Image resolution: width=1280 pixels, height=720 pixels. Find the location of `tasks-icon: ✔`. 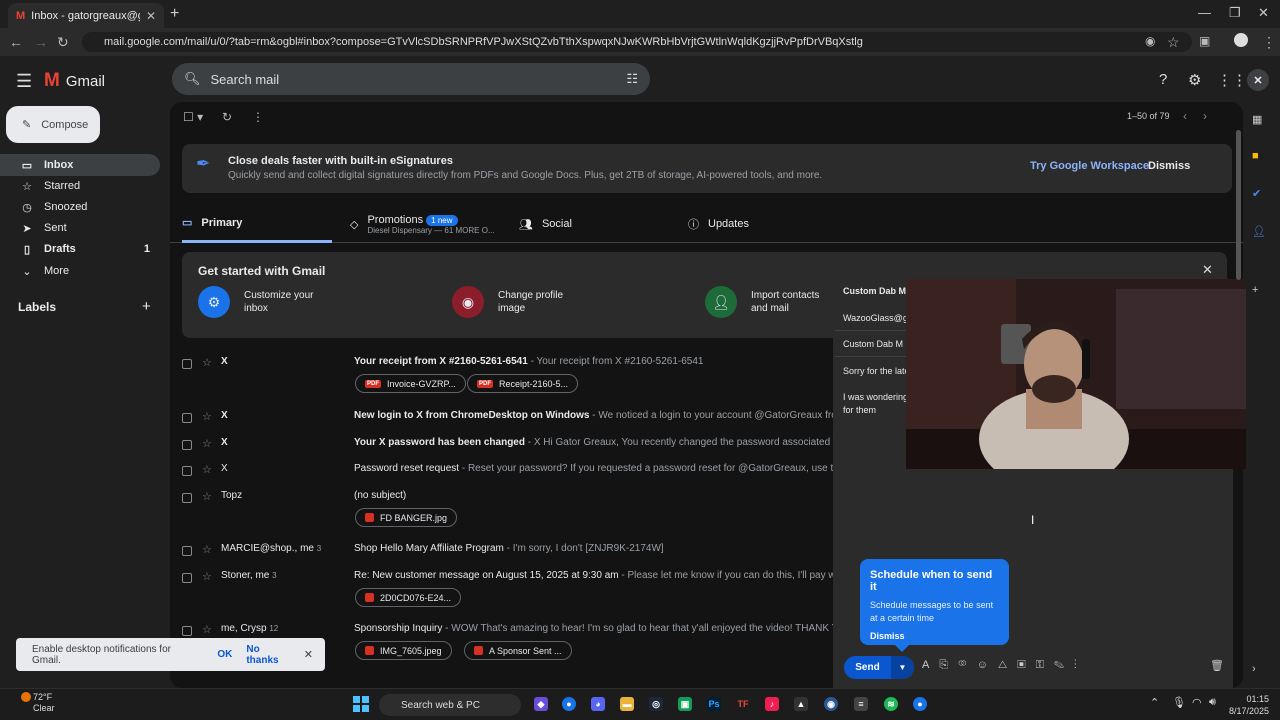

tasks-icon: ✔ is located at coordinates (1256, 193).